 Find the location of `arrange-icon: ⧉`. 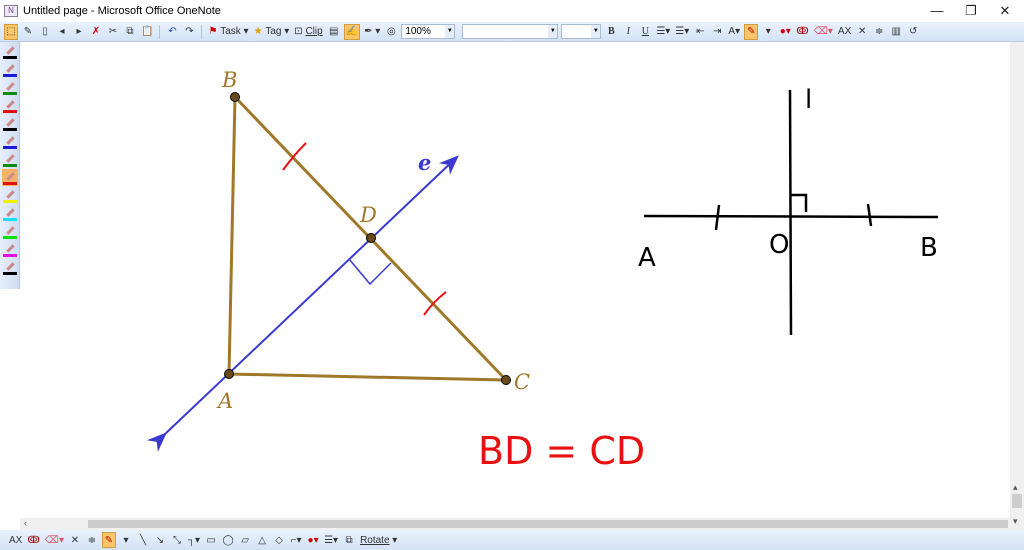

arrange-icon: ⧉ is located at coordinates (349, 540).